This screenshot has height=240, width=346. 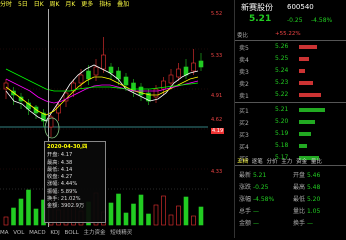 I want to click on panel-tab: 量比, so click(x=316, y=162).